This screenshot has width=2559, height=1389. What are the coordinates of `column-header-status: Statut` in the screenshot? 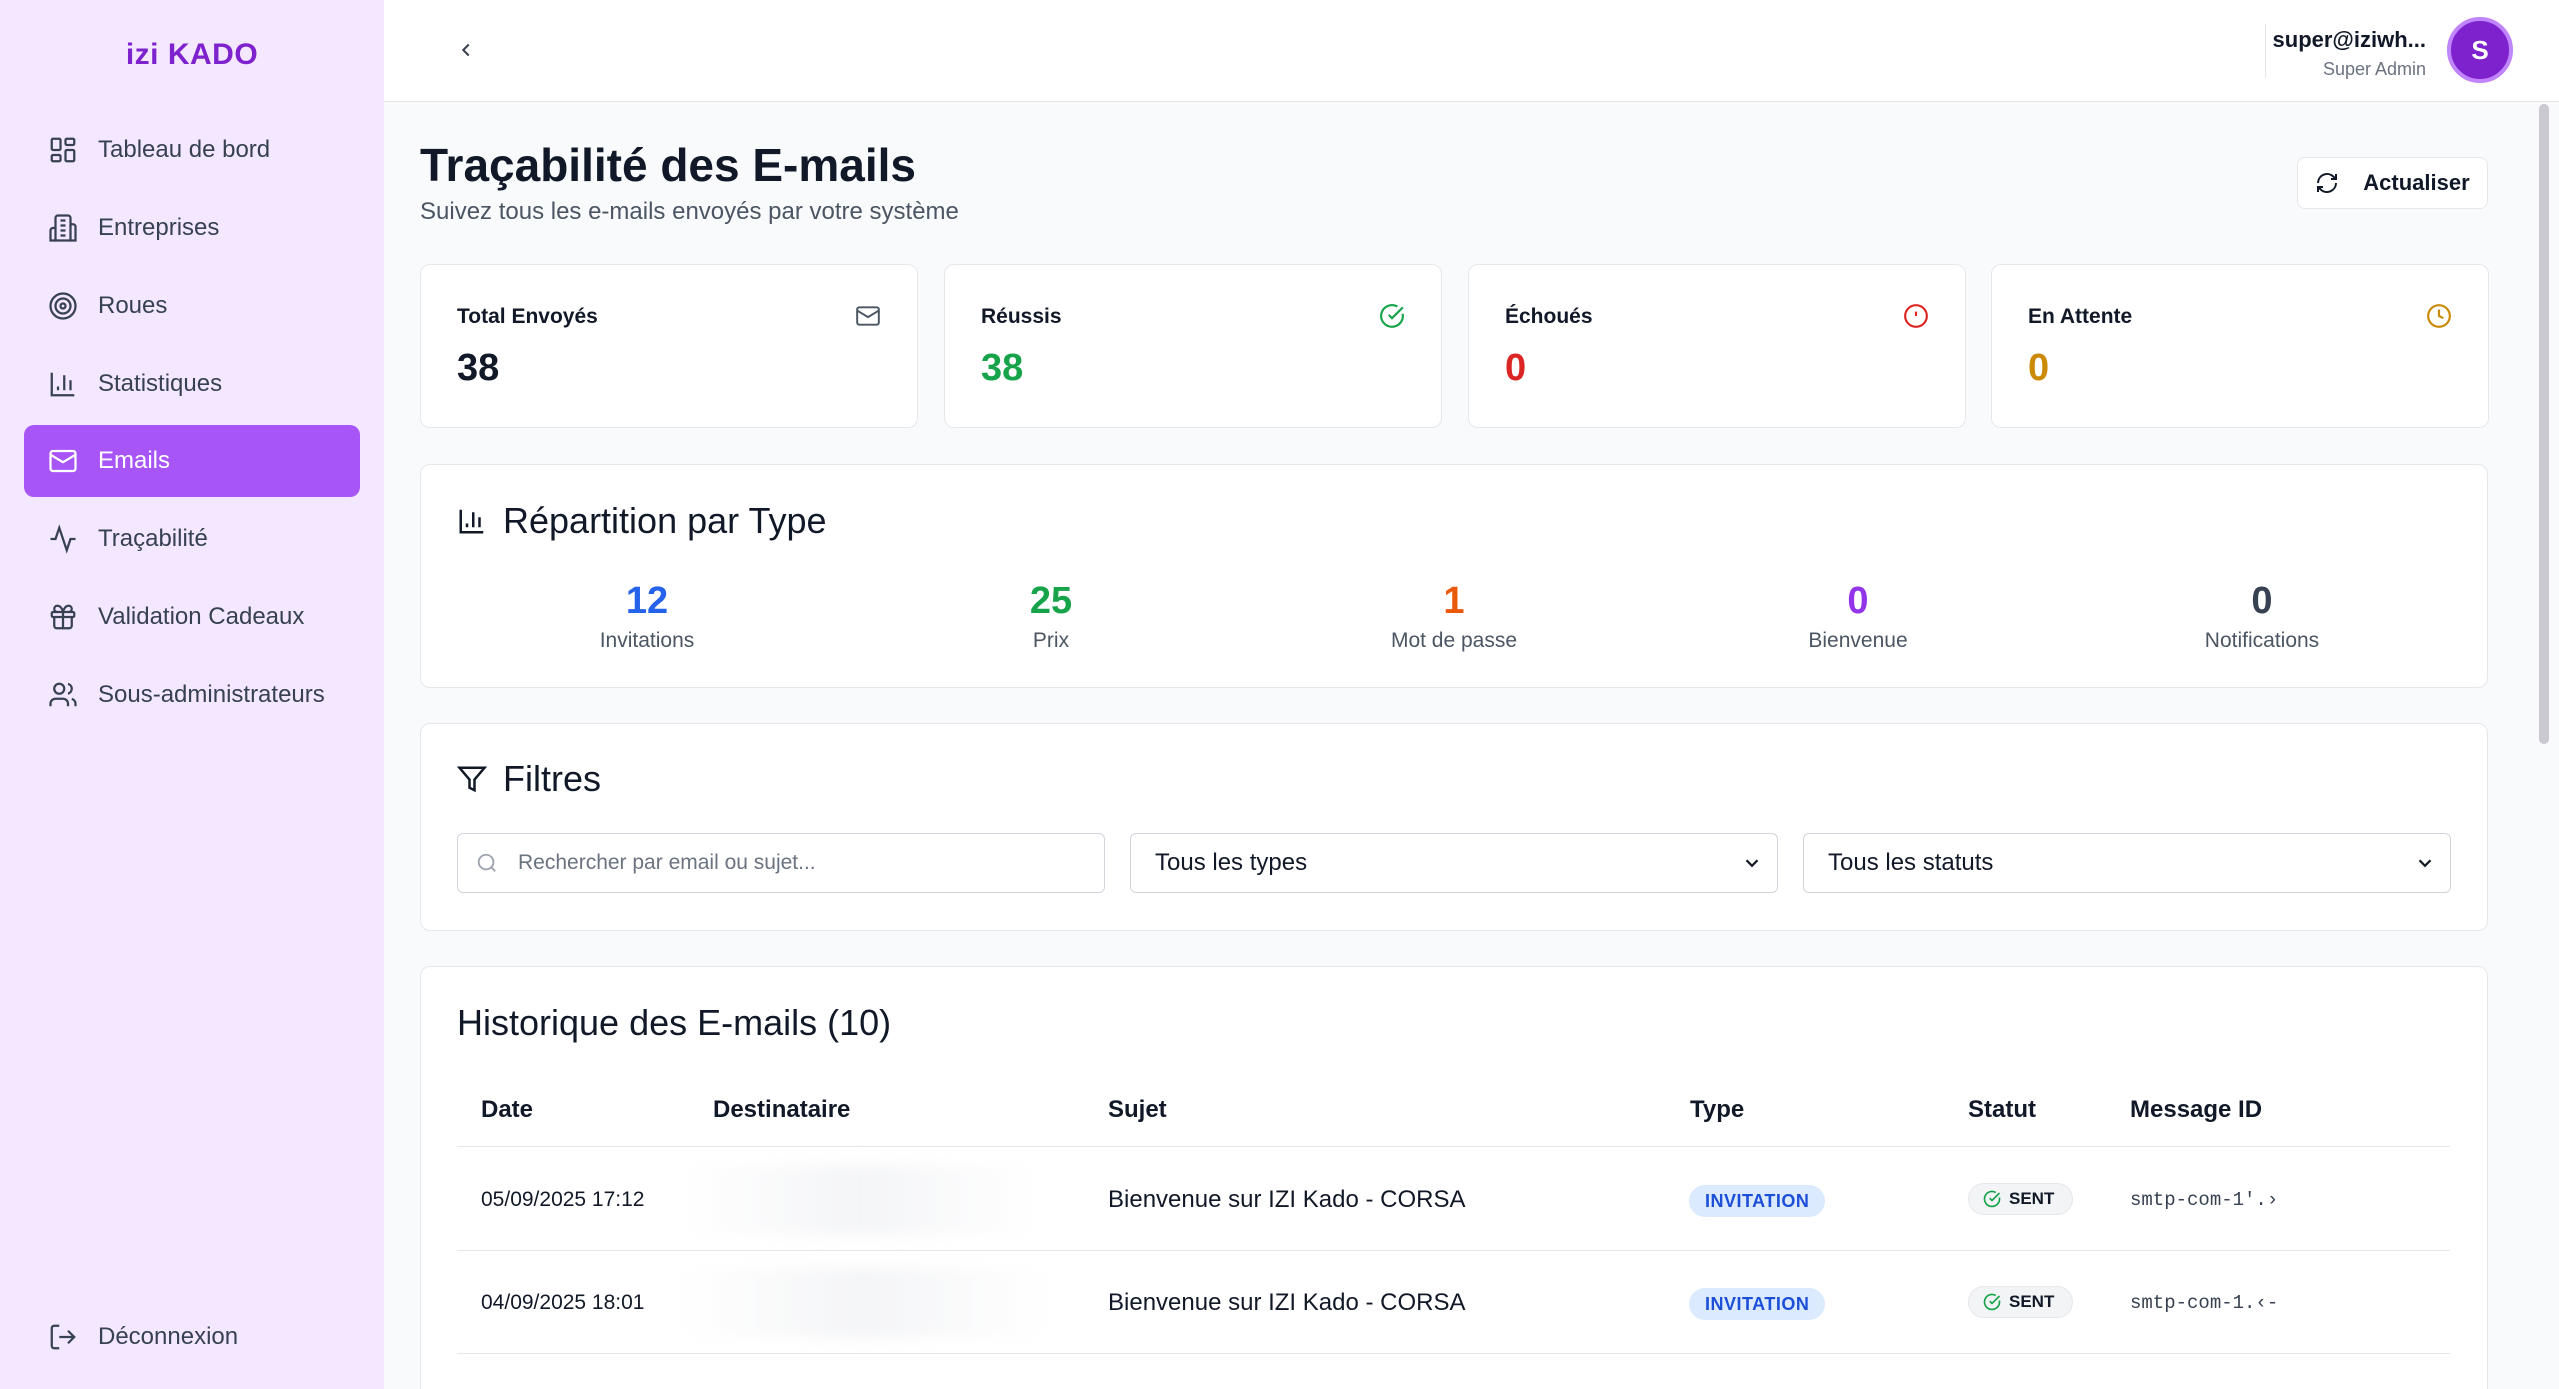 It's located at (2002, 1110).